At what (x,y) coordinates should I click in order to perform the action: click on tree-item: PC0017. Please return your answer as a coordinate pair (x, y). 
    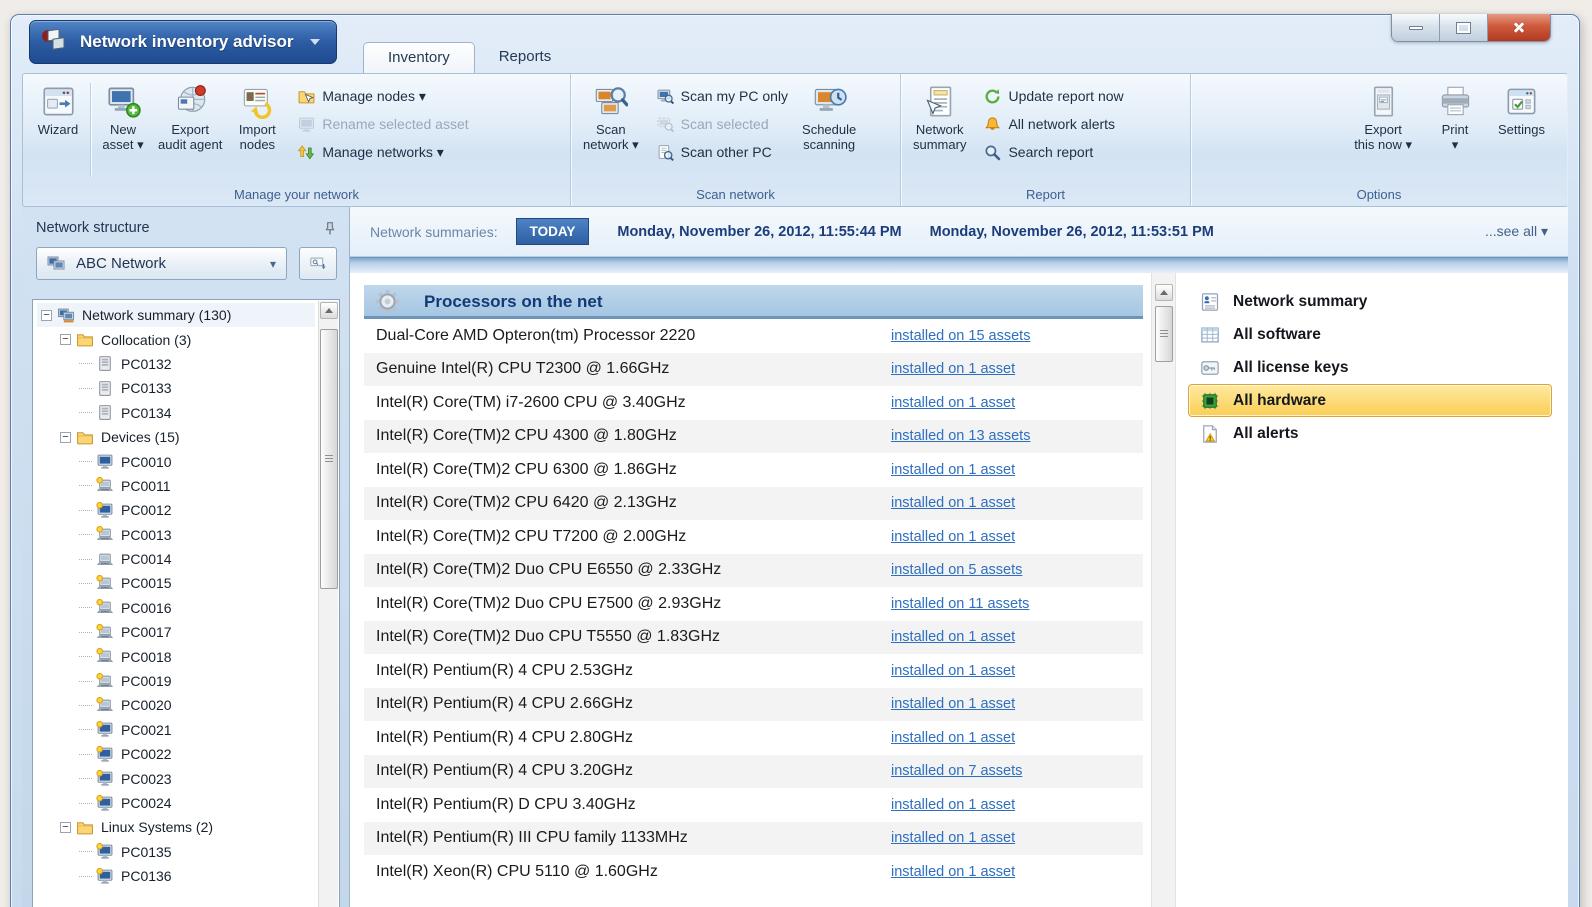
    Looking at the image, I should click on (176, 632).